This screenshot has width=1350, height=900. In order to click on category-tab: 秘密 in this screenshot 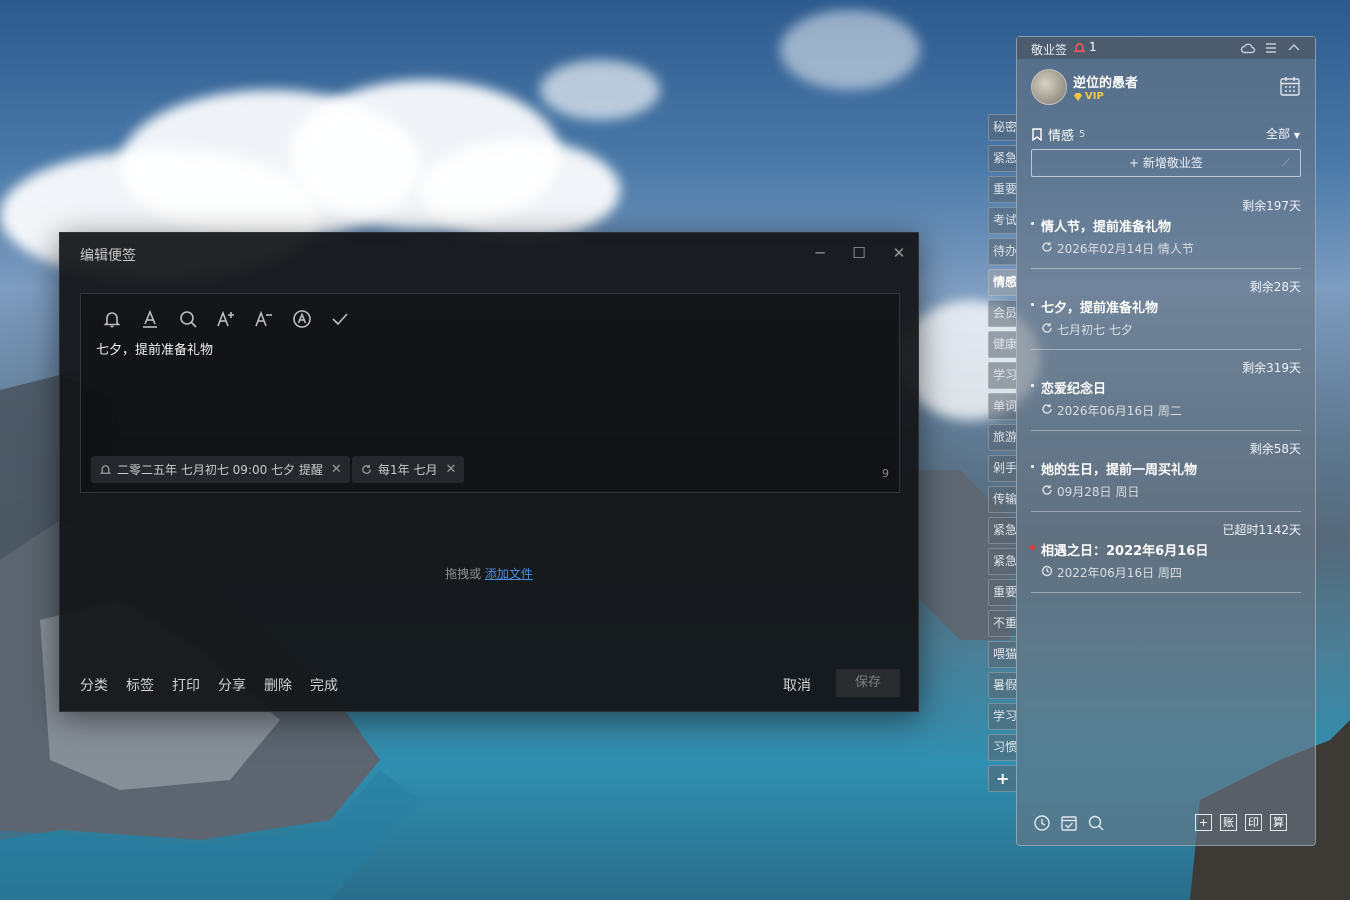, I will do `click(1002, 127)`.